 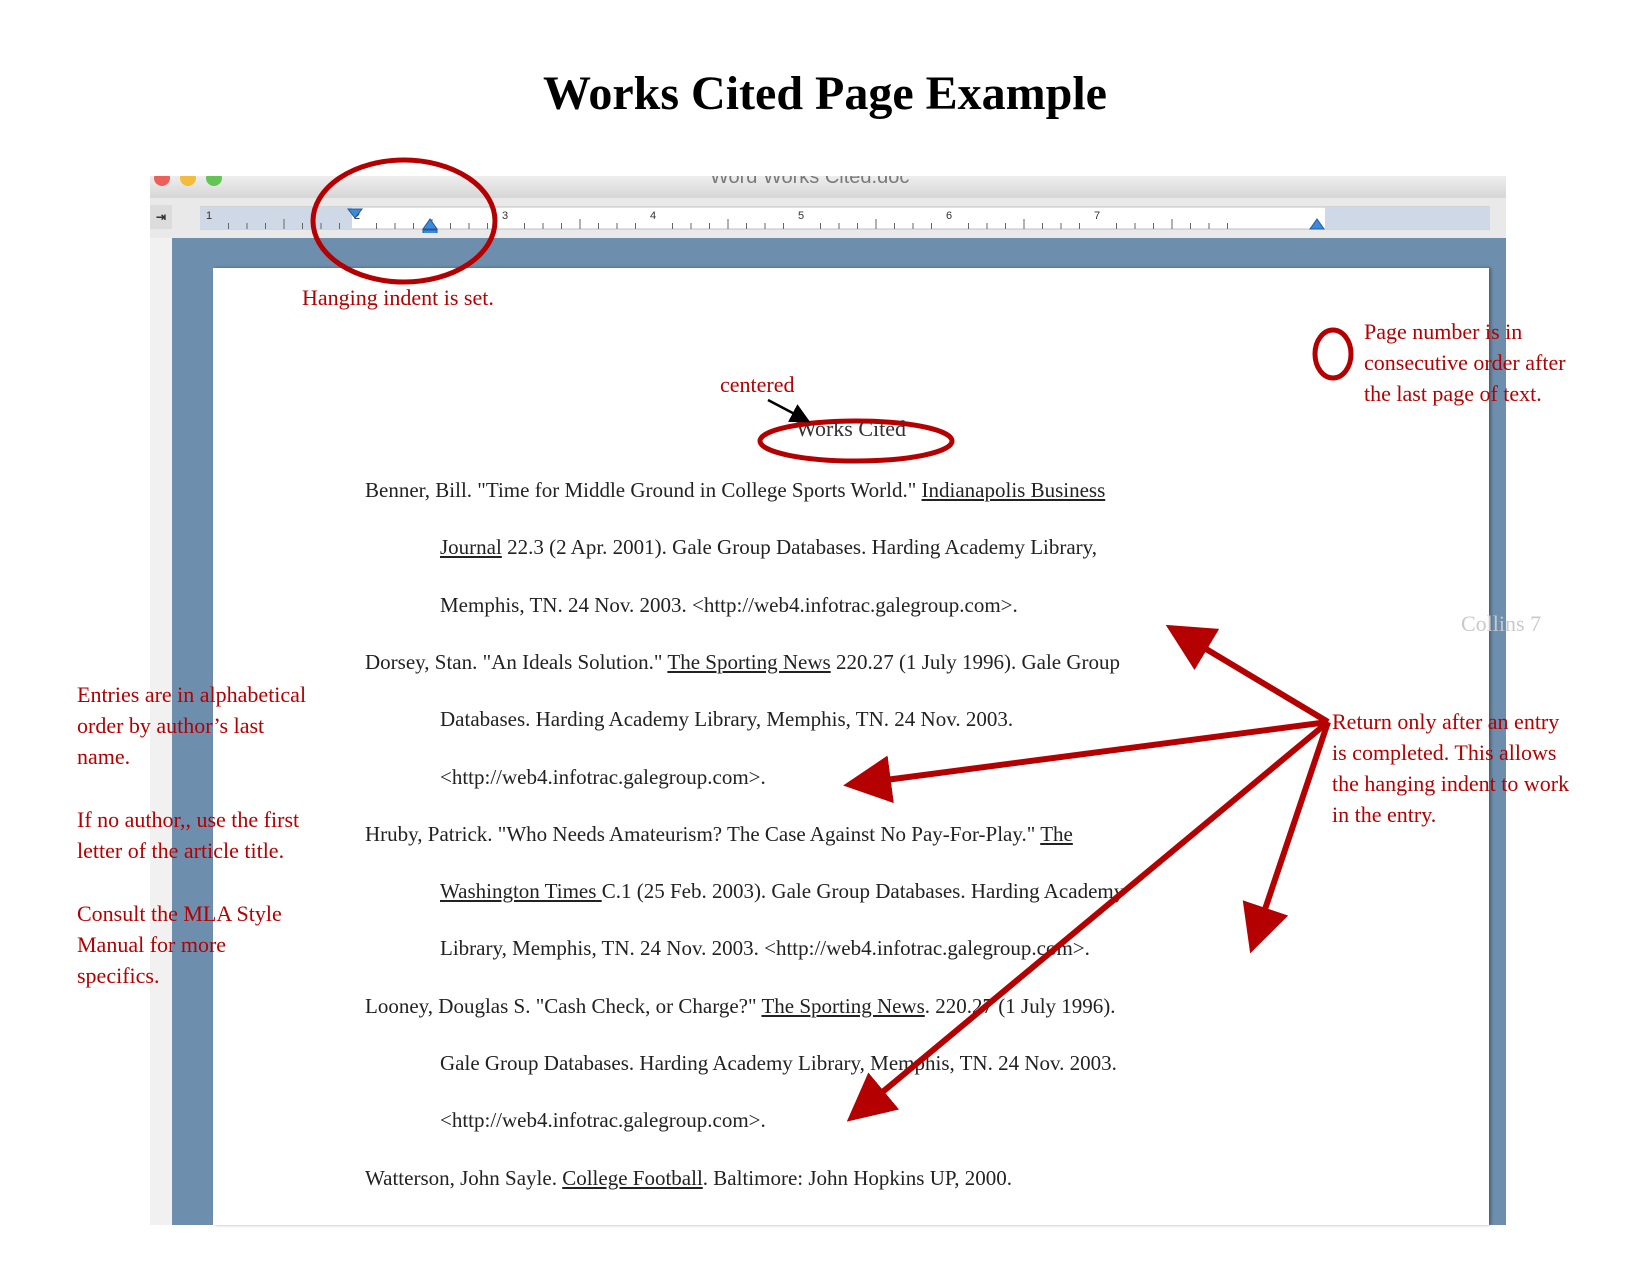 What do you see at coordinates (521, 891) in the screenshot?
I see `underlined-title: Washington Times` at bounding box center [521, 891].